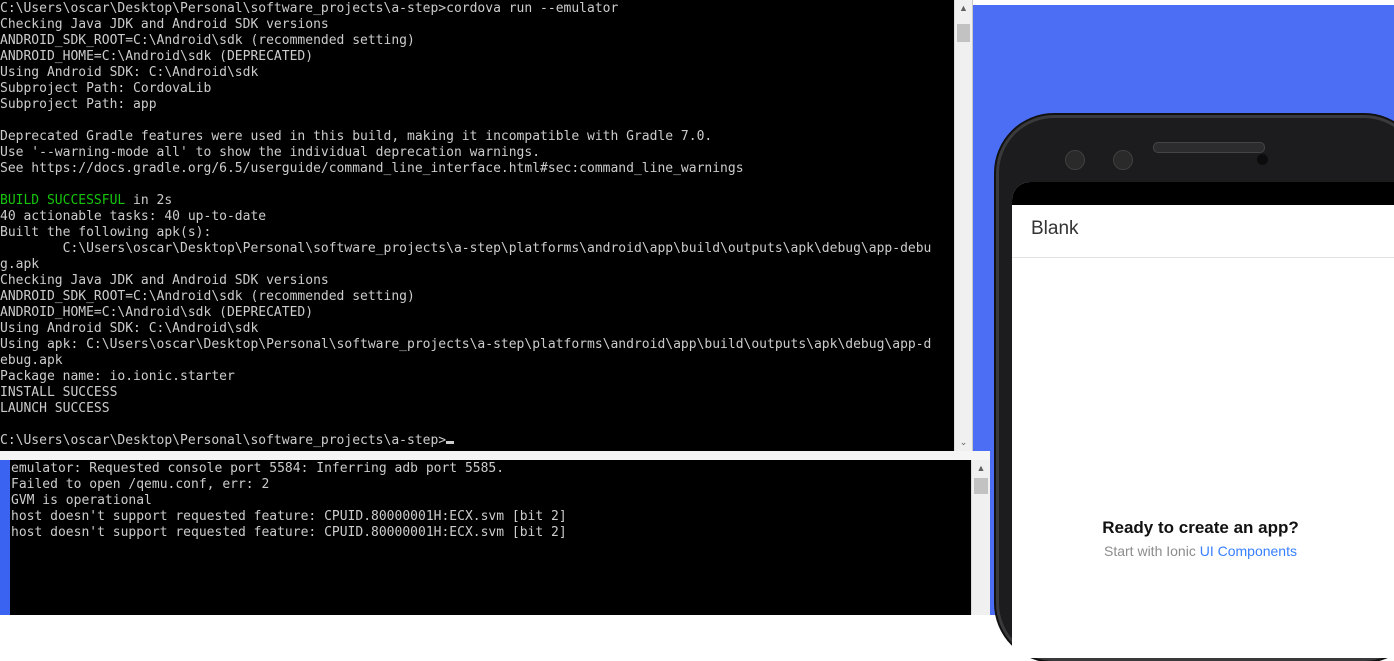 This screenshot has width=1394, height=661. What do you see at coordinates (1200, 527) in the screenshot?
I see `empty-state-heading: Ready to create an app?` at bounding box center [1200, 527].